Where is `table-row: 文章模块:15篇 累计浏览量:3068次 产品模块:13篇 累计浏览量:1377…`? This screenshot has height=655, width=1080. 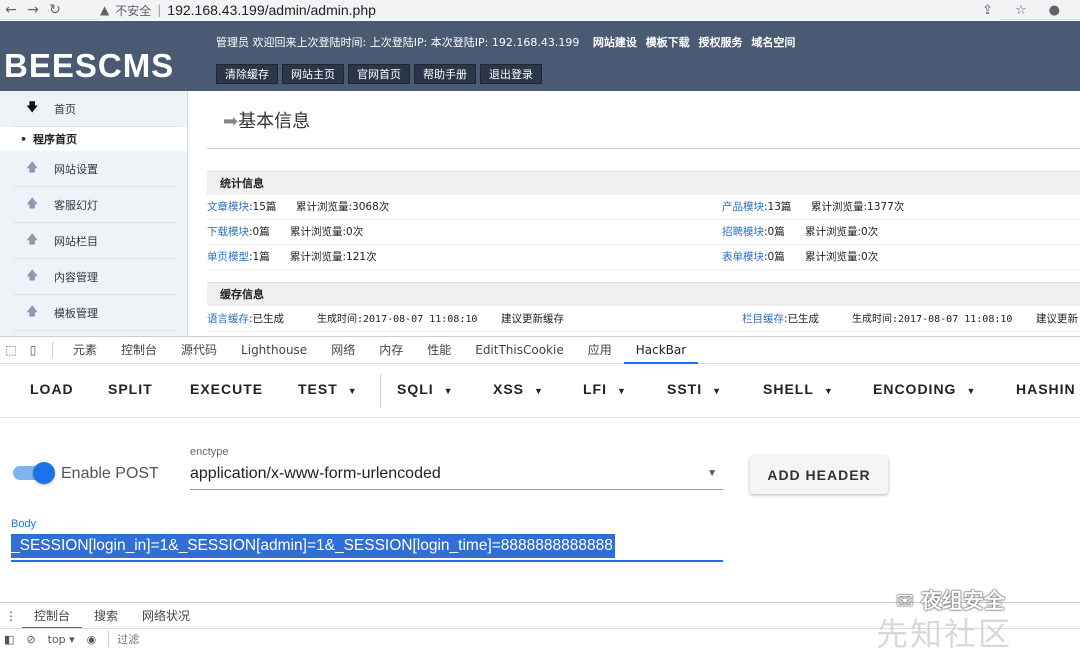
table-row: 文章模块:15篇 累计浏览量:3068次 产品模块:13篇 累计浏览量:1377… is located at coordinates (643, 207).